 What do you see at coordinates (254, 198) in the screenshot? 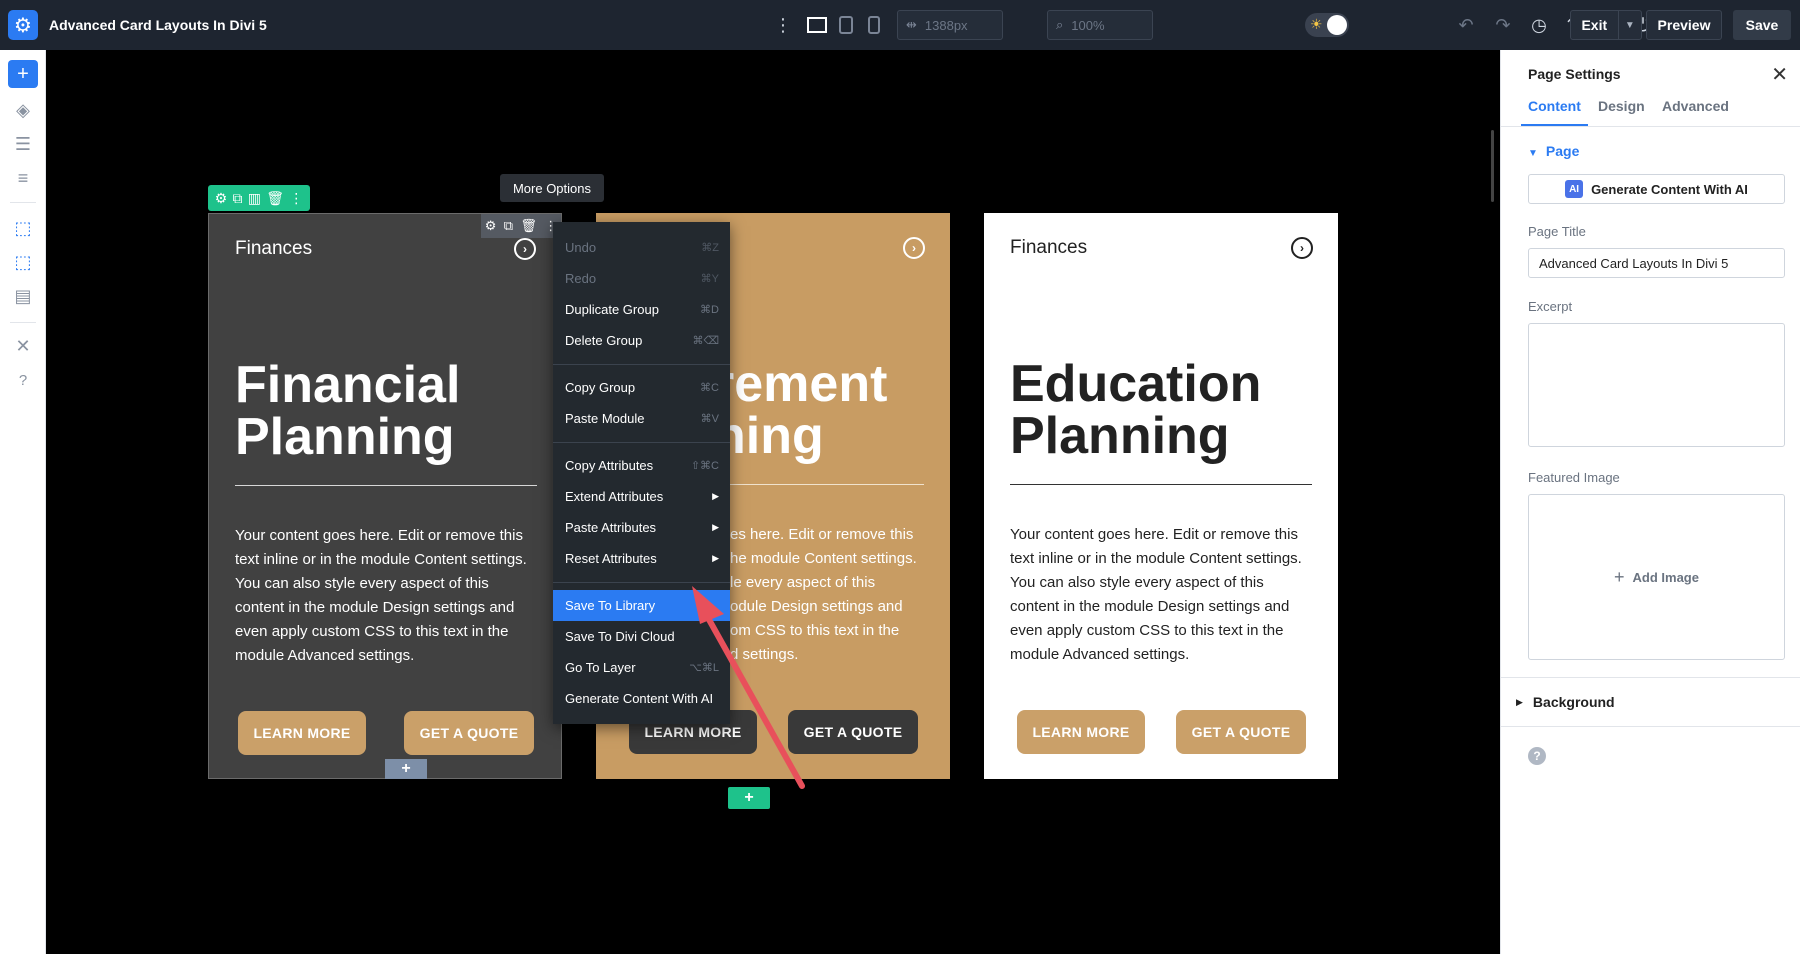
I see `group-columns-icon: ▥` at bounding box center [254, 198].